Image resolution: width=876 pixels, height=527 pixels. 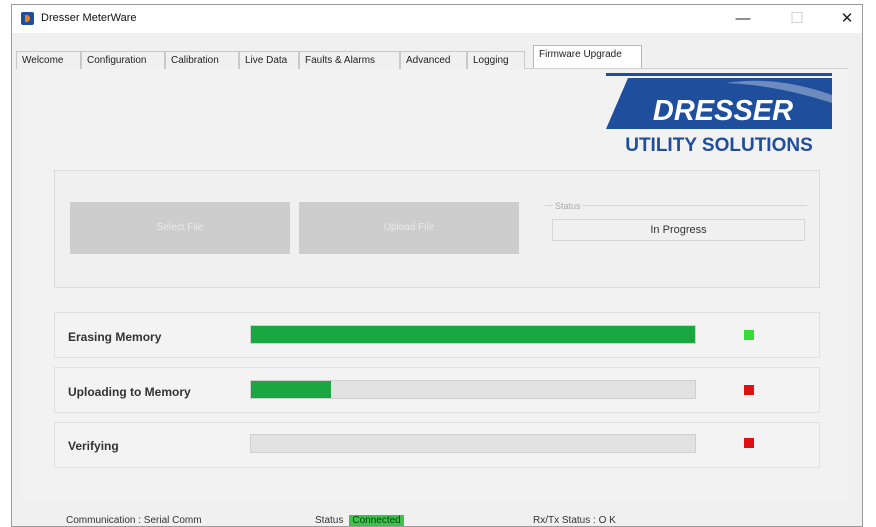 What do you see at coordinates (847, 19) in the screenshot?
I see `close-button: ✕` at bounding box center [847, 19].